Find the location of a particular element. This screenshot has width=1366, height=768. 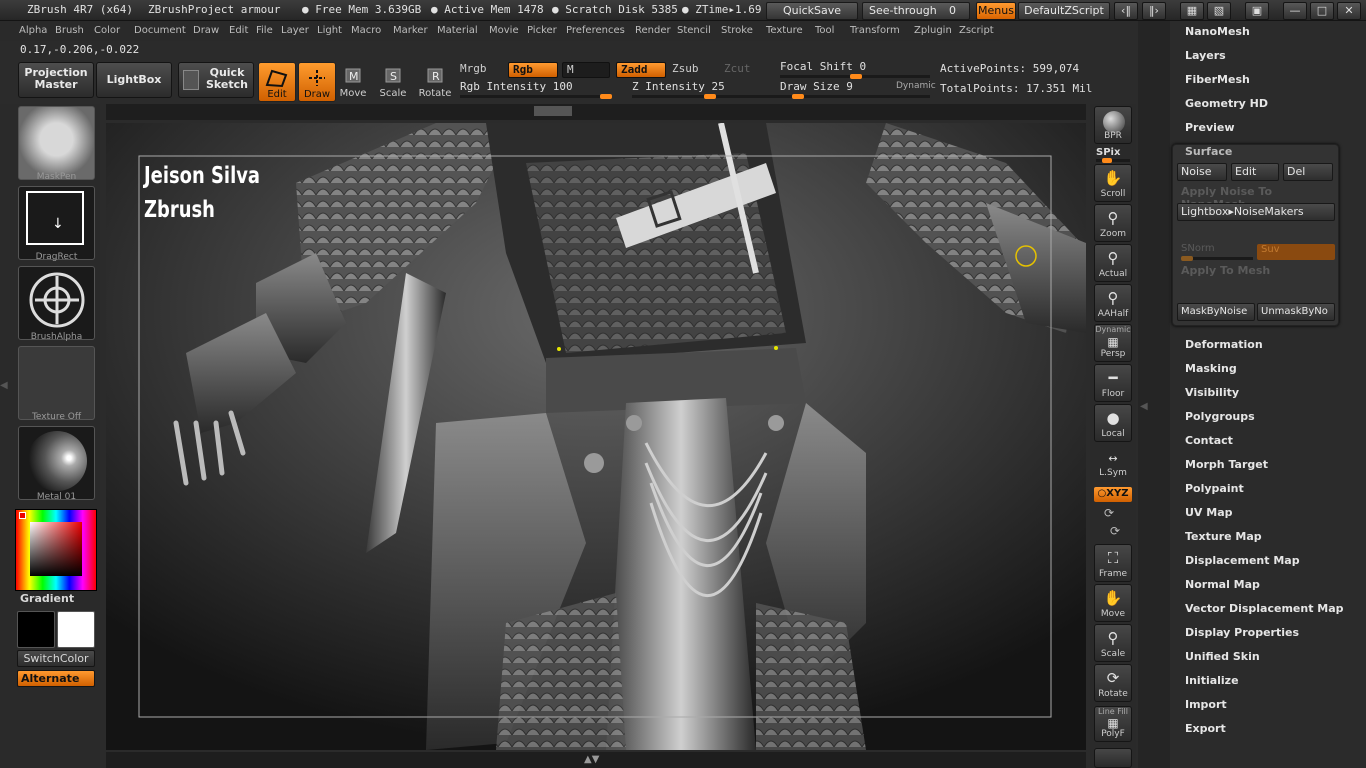

see-through-slider: See-through 0 is located at coordinates (916, 11).